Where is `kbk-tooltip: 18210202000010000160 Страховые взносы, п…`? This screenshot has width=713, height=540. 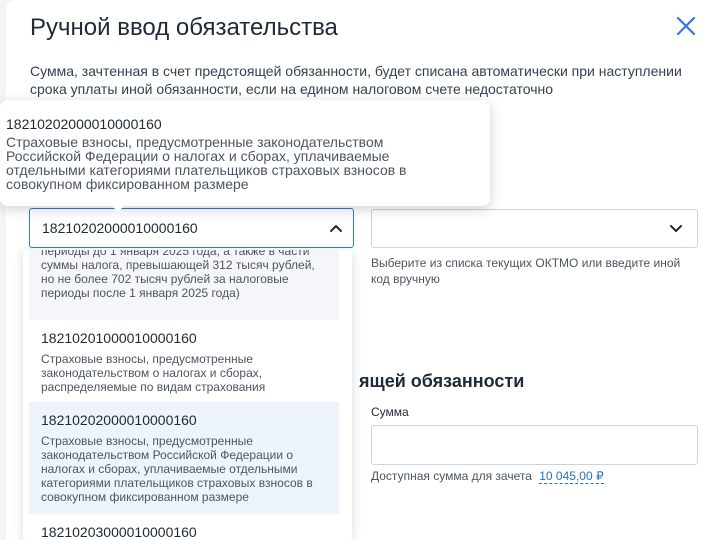
kbk-tooltip: 18210202000010000160 Страховые взносы, п… is located at coordinates (245, 156).